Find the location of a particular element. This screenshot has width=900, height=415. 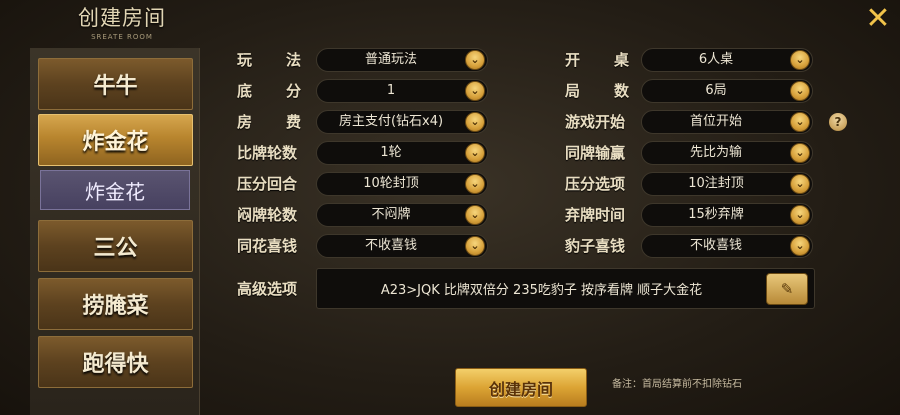

select-value: 1轮 is located at coordinates (391, 152).